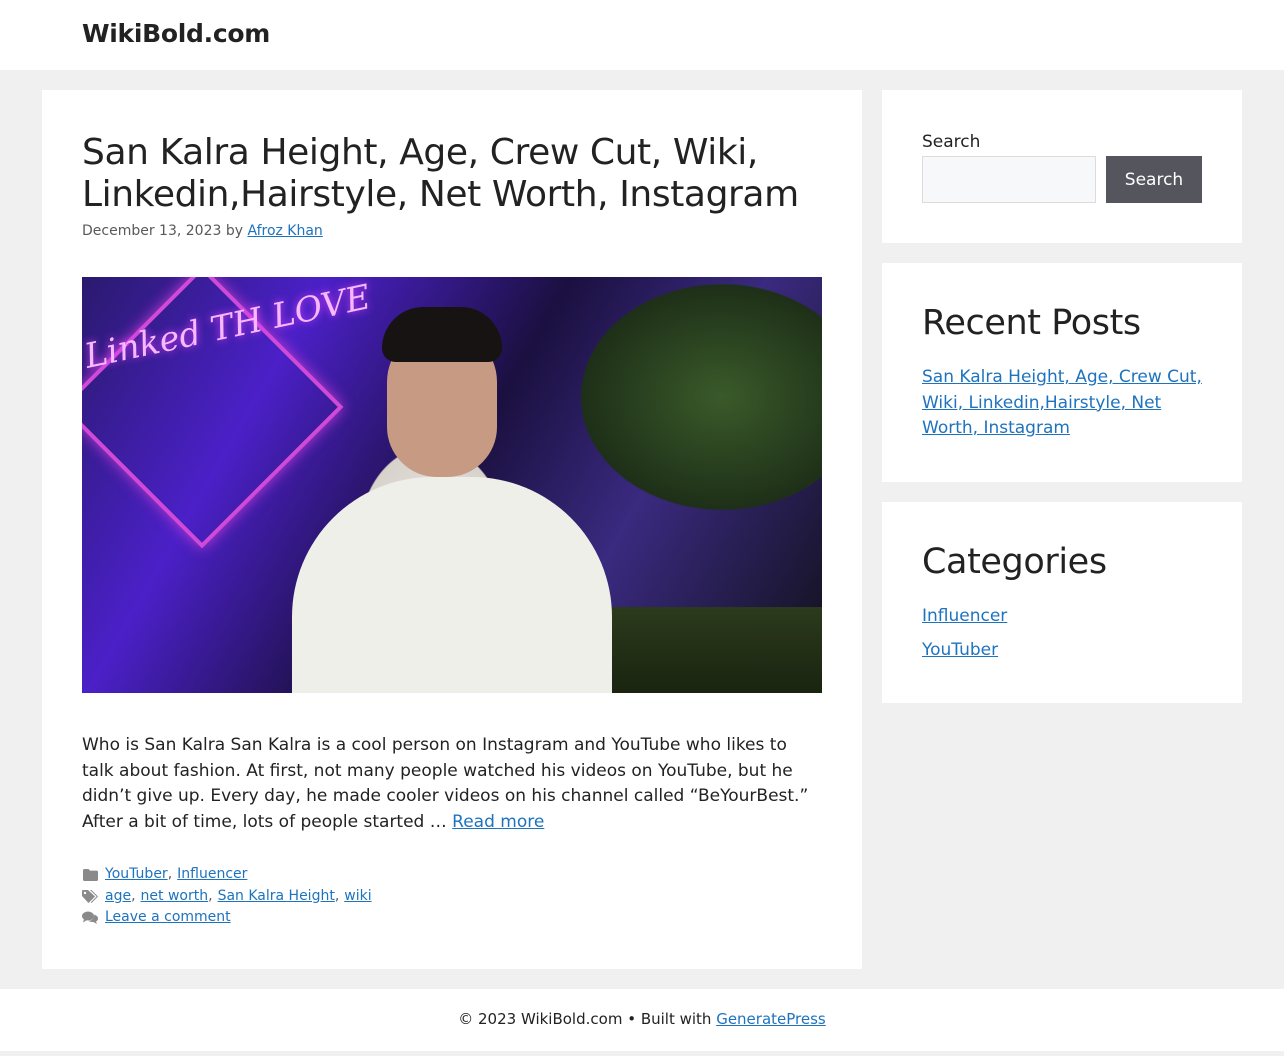 The height and width of the screenshot is (1056, 1284). I want to click on categories-title: Categories, so click(1014, 562).